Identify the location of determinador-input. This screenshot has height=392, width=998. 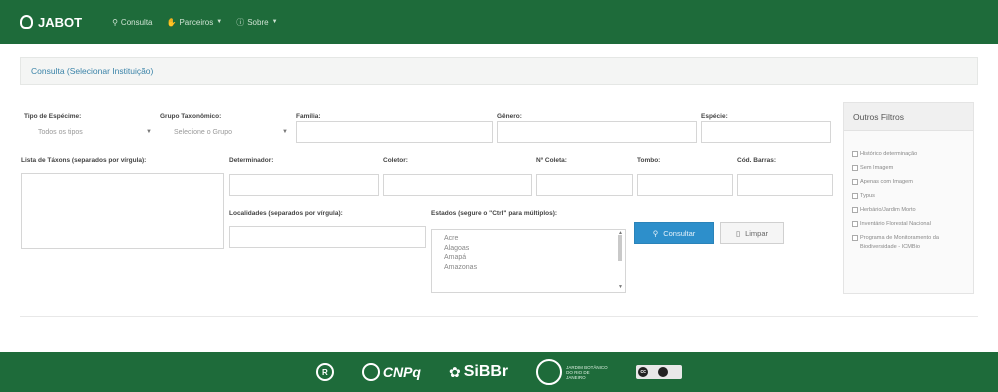
(304, 185).